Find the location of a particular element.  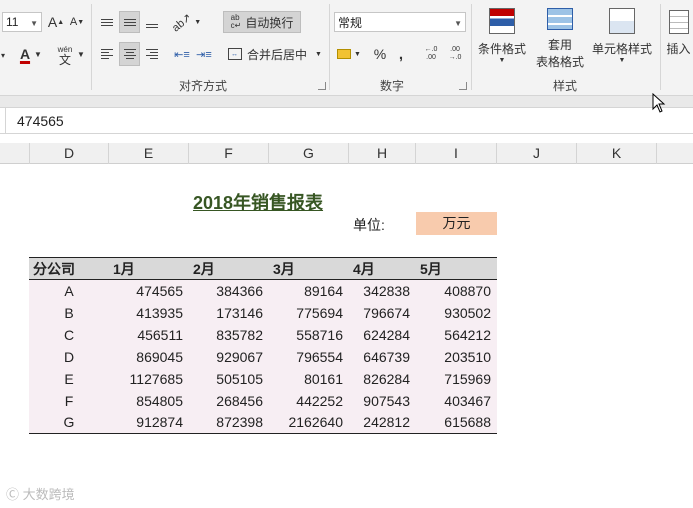

value-cell: 796674 is located at coordinates (382, 312).